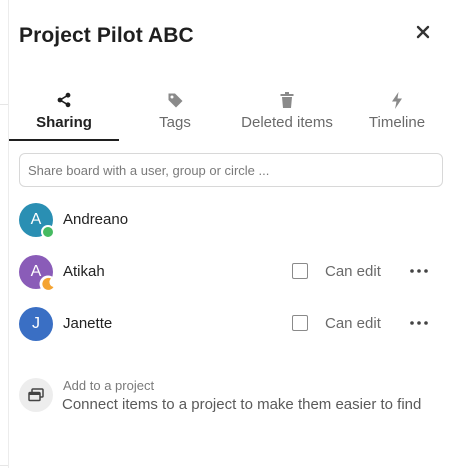  Describe the element at coordinates (175, 122) in the screenshot. I see `tab-label: Tags` at that location.